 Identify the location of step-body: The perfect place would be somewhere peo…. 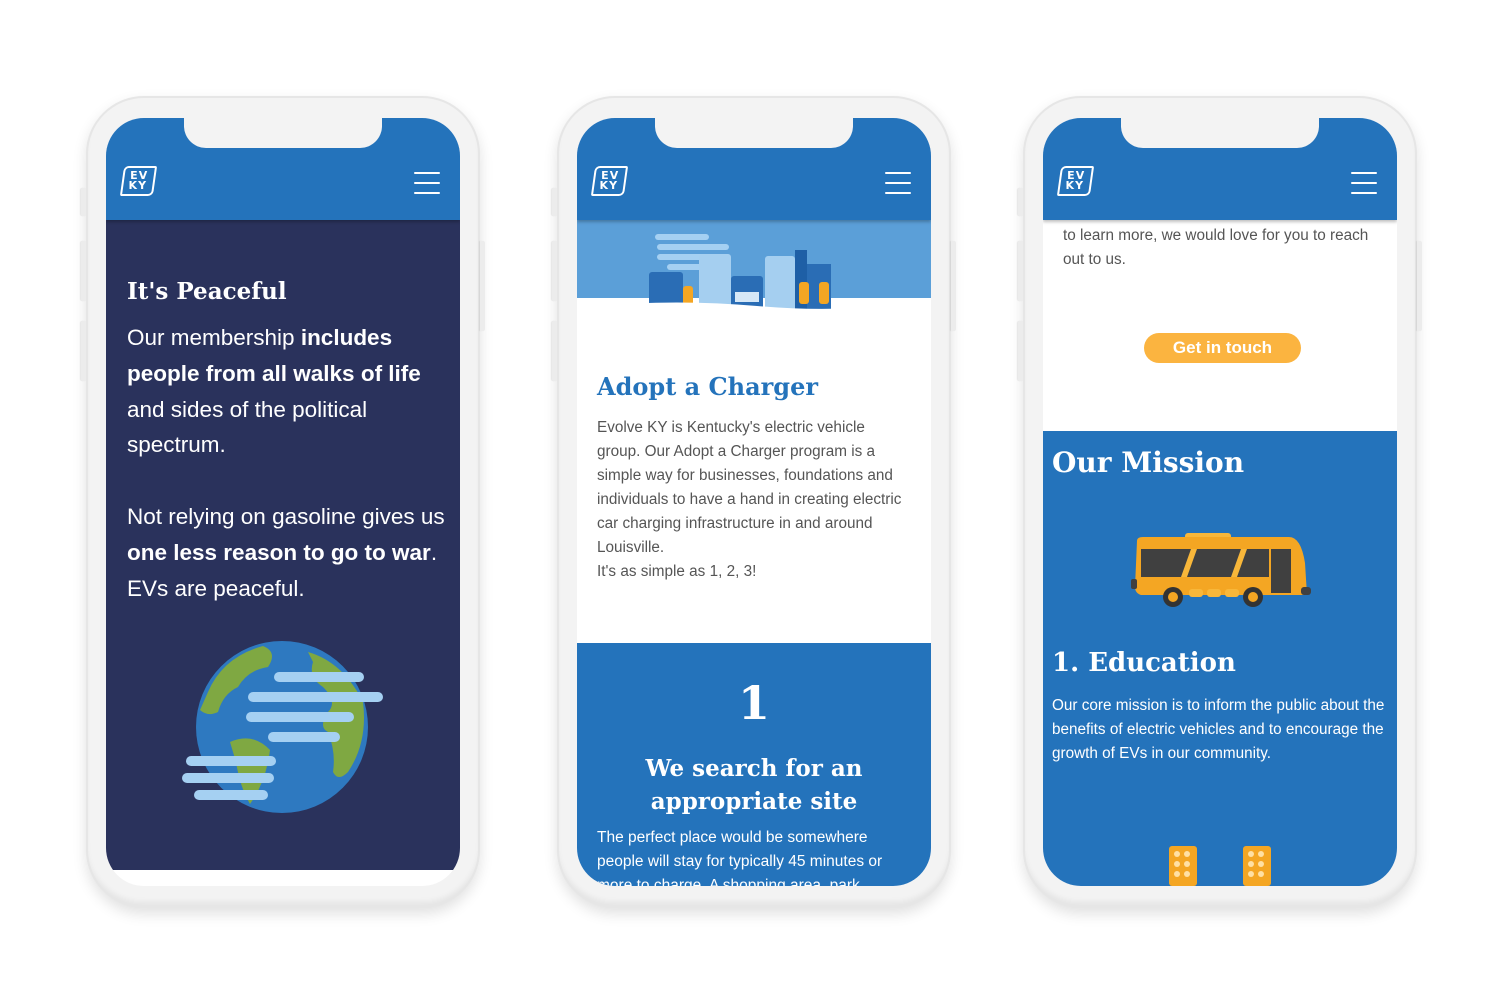
(740, 857).